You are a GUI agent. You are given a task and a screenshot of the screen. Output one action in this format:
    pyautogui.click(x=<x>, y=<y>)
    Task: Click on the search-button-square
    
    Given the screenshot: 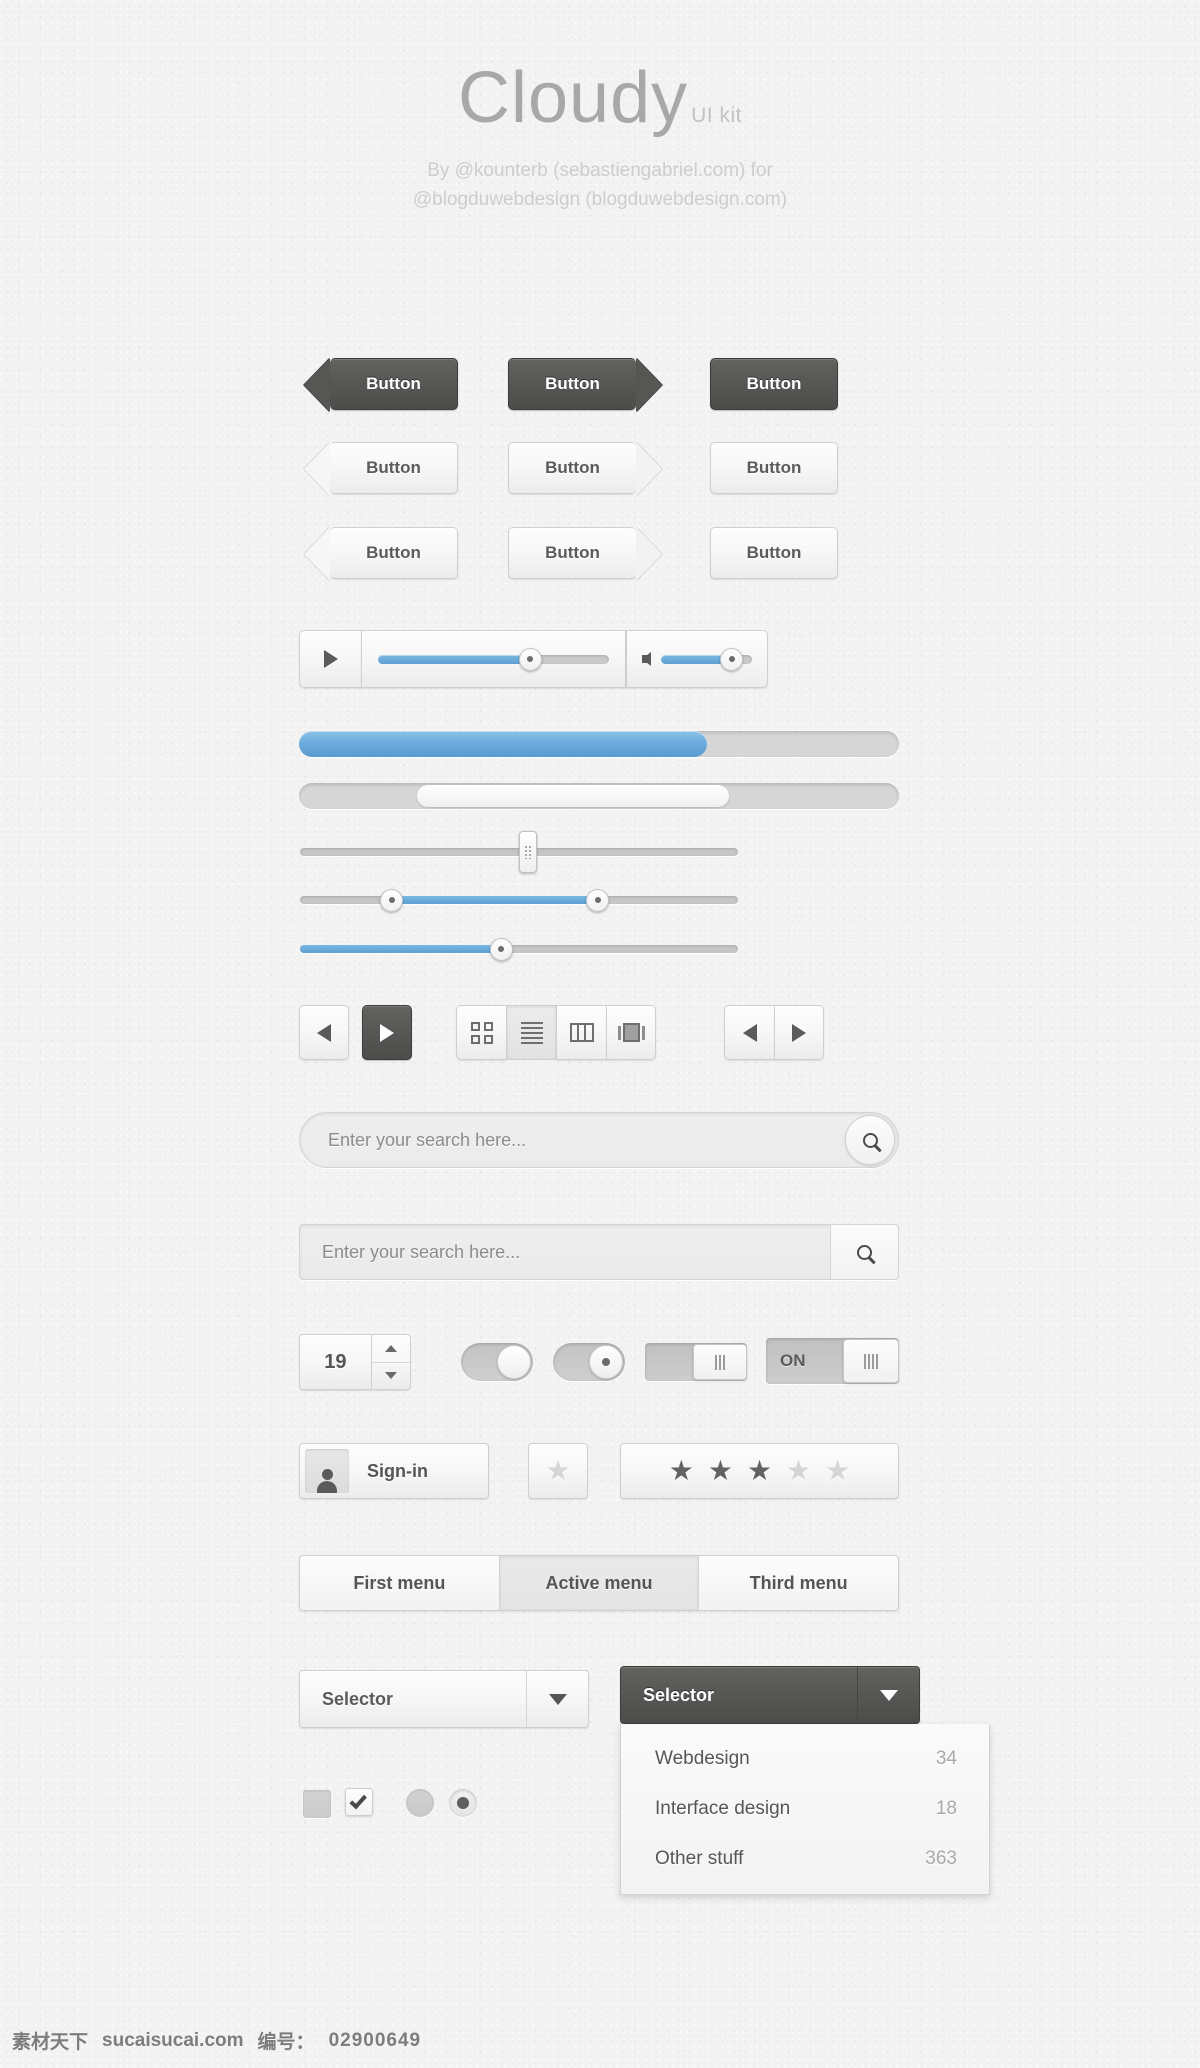 What is the action you would take?
    pyautogui.click(x=864, y=1252)
    